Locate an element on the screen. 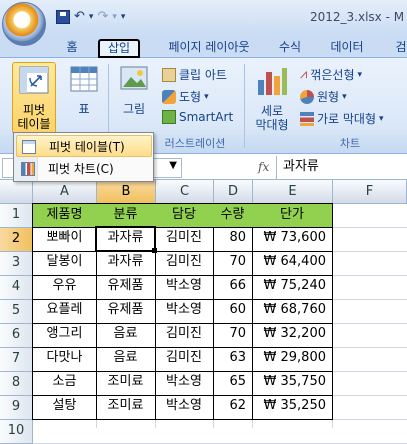  tab-data: 데이터 is located at coordinates (347, 48).